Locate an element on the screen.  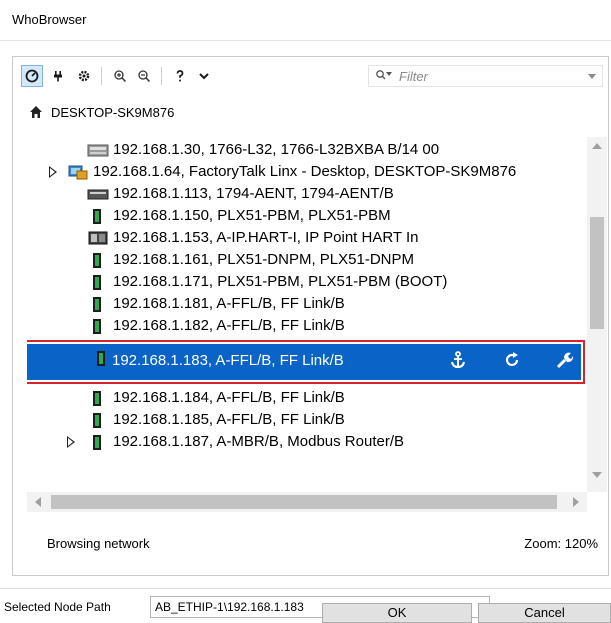
tree-row-label: 192.168.1.181, A-FFL/B, FF Link/B is located at coordinates (229, 303).